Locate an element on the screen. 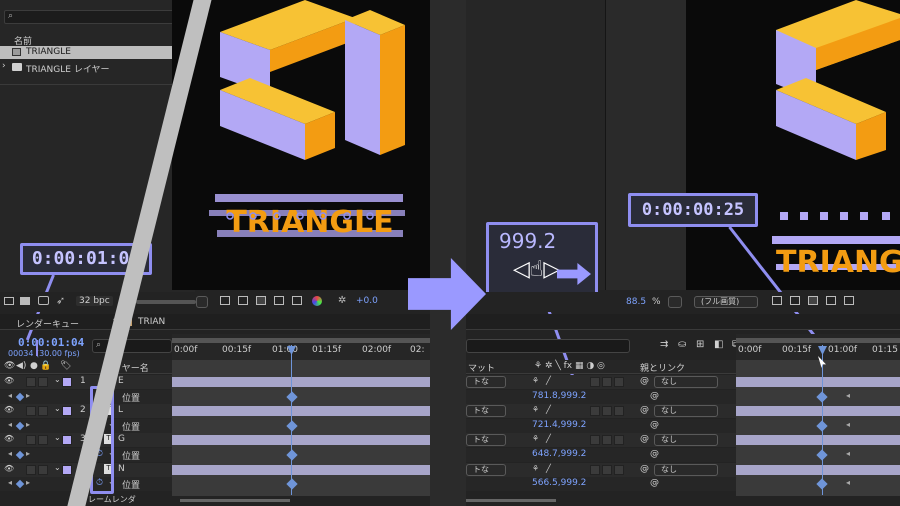 The width and height of the screenshot is (900, 506). property-row: ◂ ▸ ⏱ ⌄ 位置 is located at coordinates (86, 396).